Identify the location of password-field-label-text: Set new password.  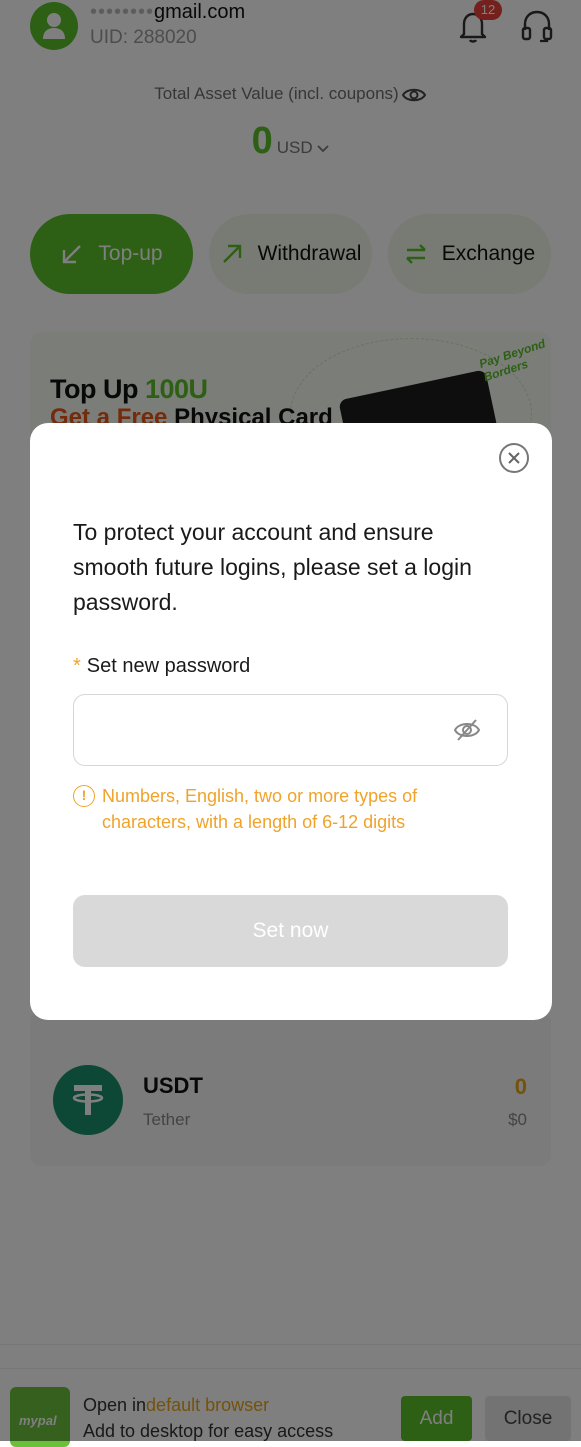
(168, 666).